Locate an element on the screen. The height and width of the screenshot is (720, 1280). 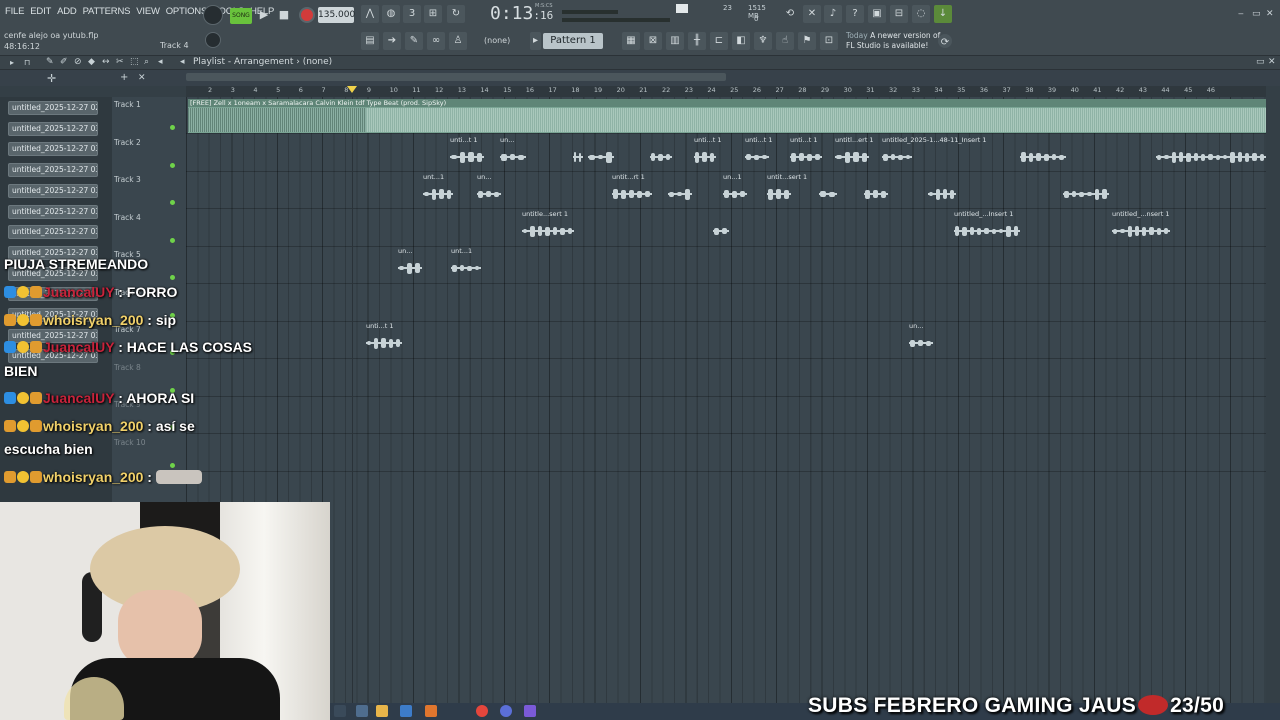
song-mode-button: SONG is located at coordinates (241, 16).